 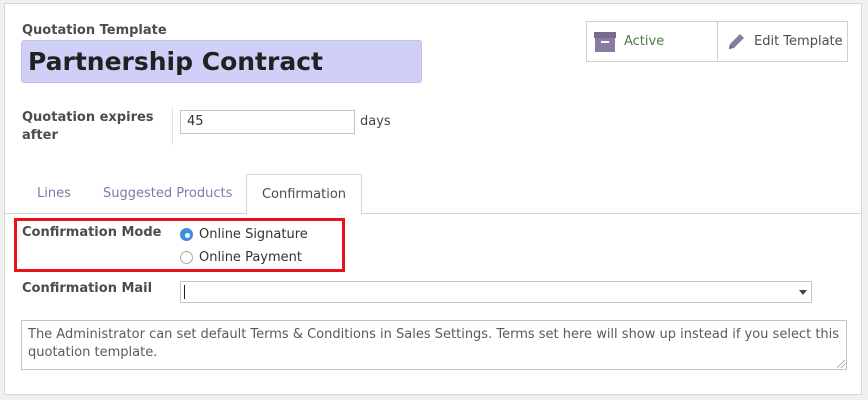 I want to click on days-unit-label: days, so click(x=375, y=121).